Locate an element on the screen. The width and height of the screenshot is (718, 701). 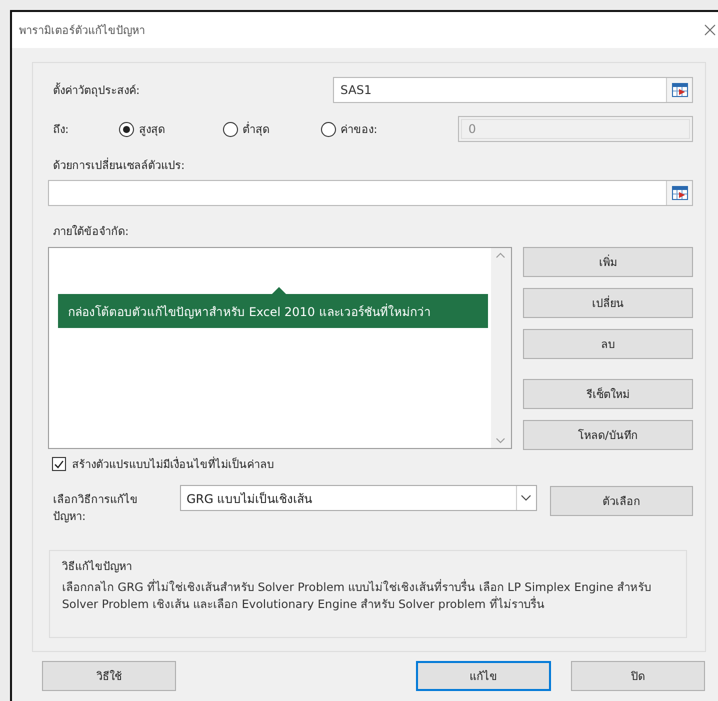
scroll-down-icon is located at coordinates (501, 441).